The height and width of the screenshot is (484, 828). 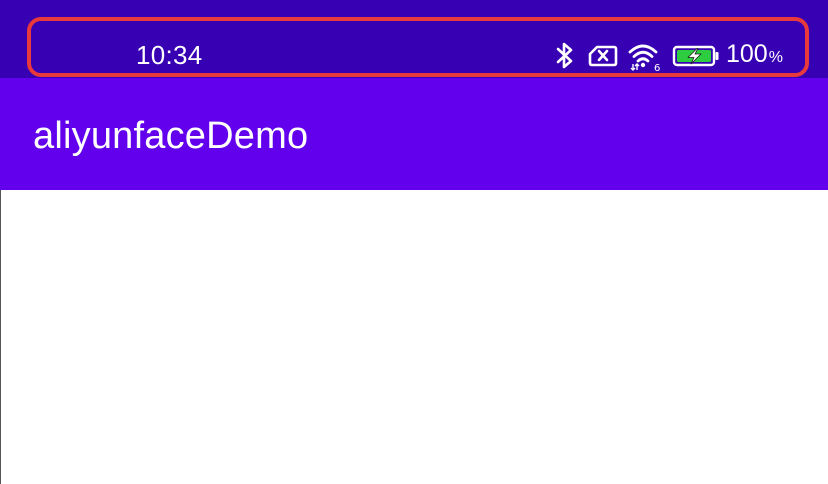 I want to click on status-bar-highlight, so click(x=418, y=47).